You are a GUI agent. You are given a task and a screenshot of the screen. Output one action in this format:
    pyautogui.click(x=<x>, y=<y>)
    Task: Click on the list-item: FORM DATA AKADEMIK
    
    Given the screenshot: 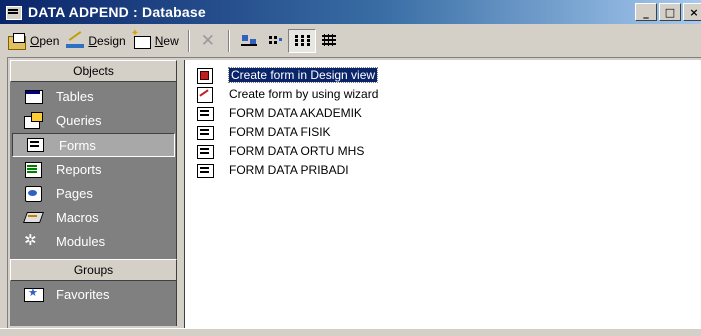 What is the action you would take?
    pyautogui.click(x=278, y=112)
    